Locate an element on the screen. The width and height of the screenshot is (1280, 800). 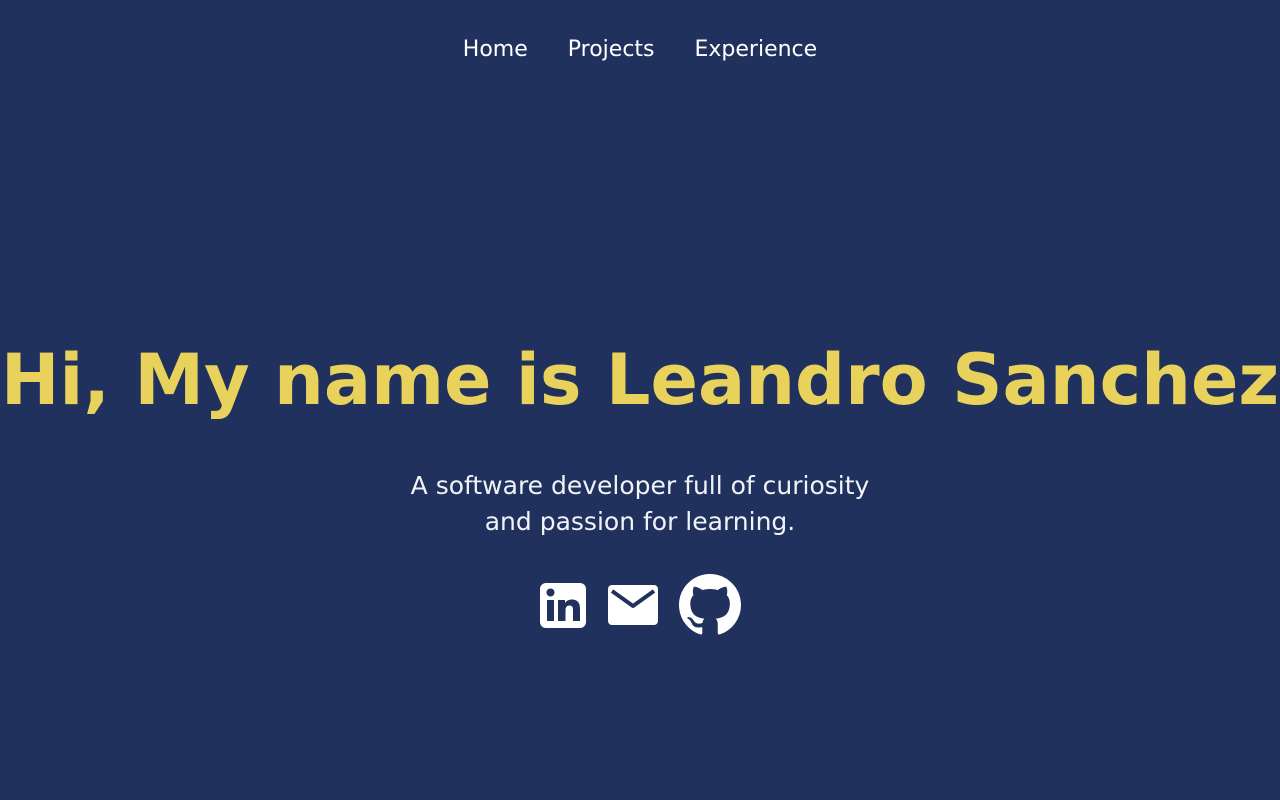
nav-home-link: Home is located at coordinates (495, 50).